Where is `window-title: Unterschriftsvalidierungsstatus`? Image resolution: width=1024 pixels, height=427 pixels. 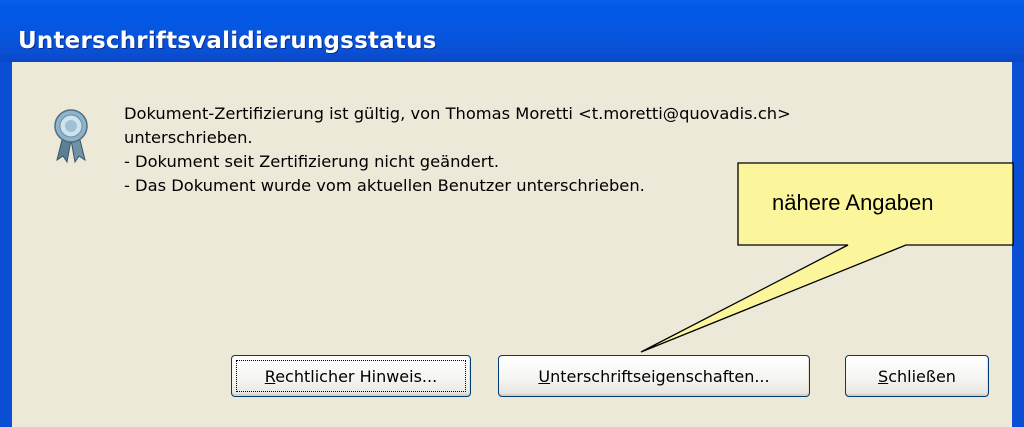 window-title: Unterschriftsvalidierungsstatus is located at coordinates (227, 41).